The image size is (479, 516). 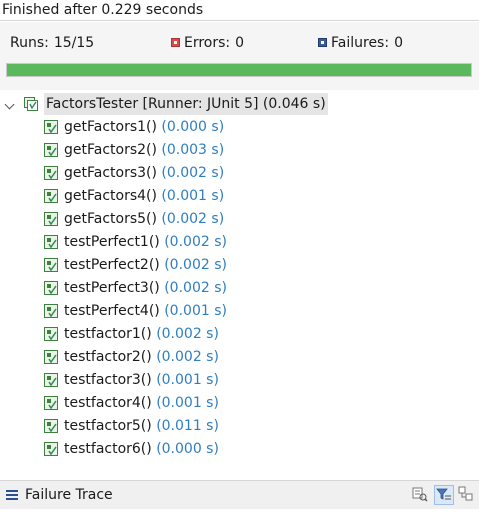 I want to click on failures-label: Failures:, so click(x=360, y=43).